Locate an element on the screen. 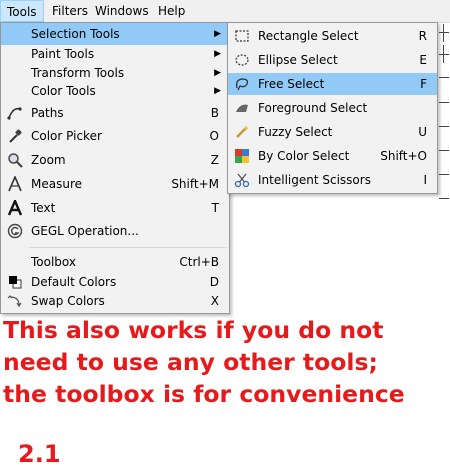 Image resolution: width=450 pixels, height=473 pixels. menu-item-fuzzy-select: Fuzzy Select U is located at coordinates (332, 132).